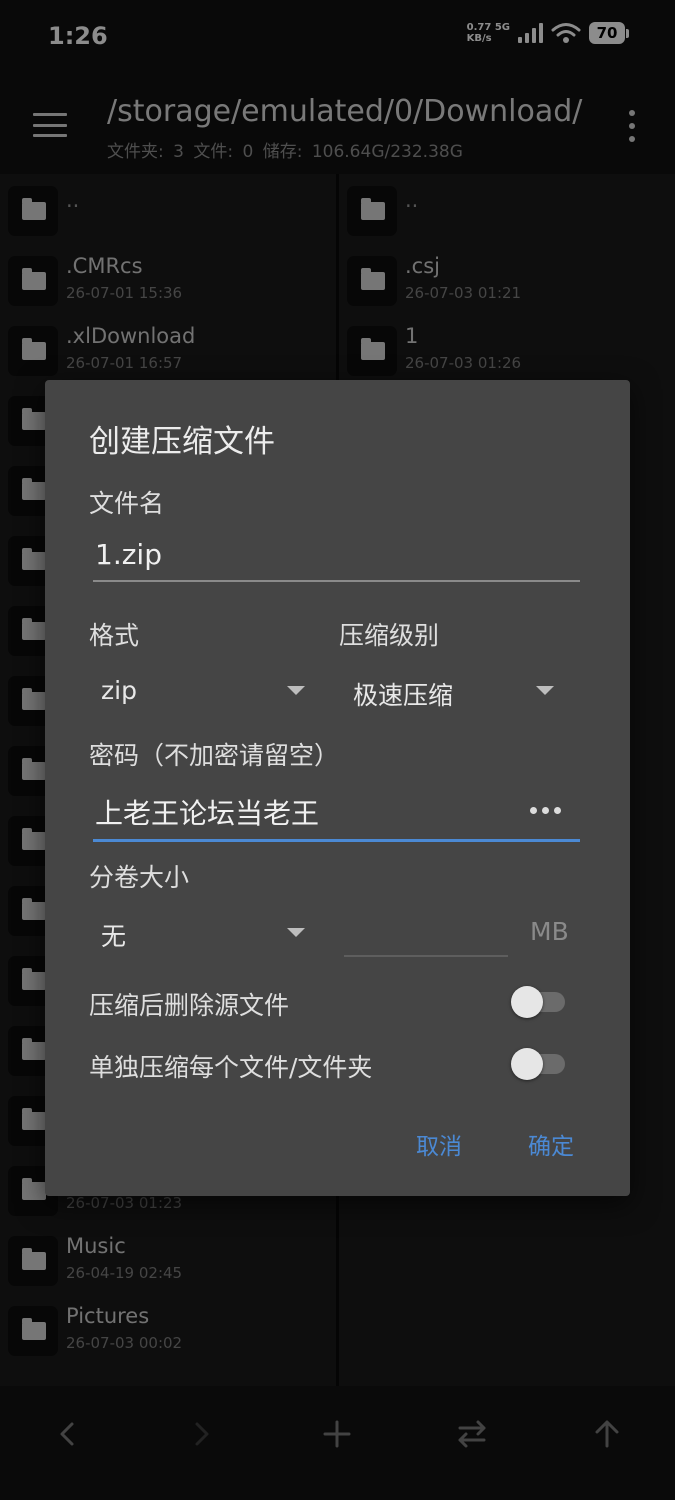 This screenshot has height=1500, width=675. I want to click on format-label: 格式, so click(114, 635).